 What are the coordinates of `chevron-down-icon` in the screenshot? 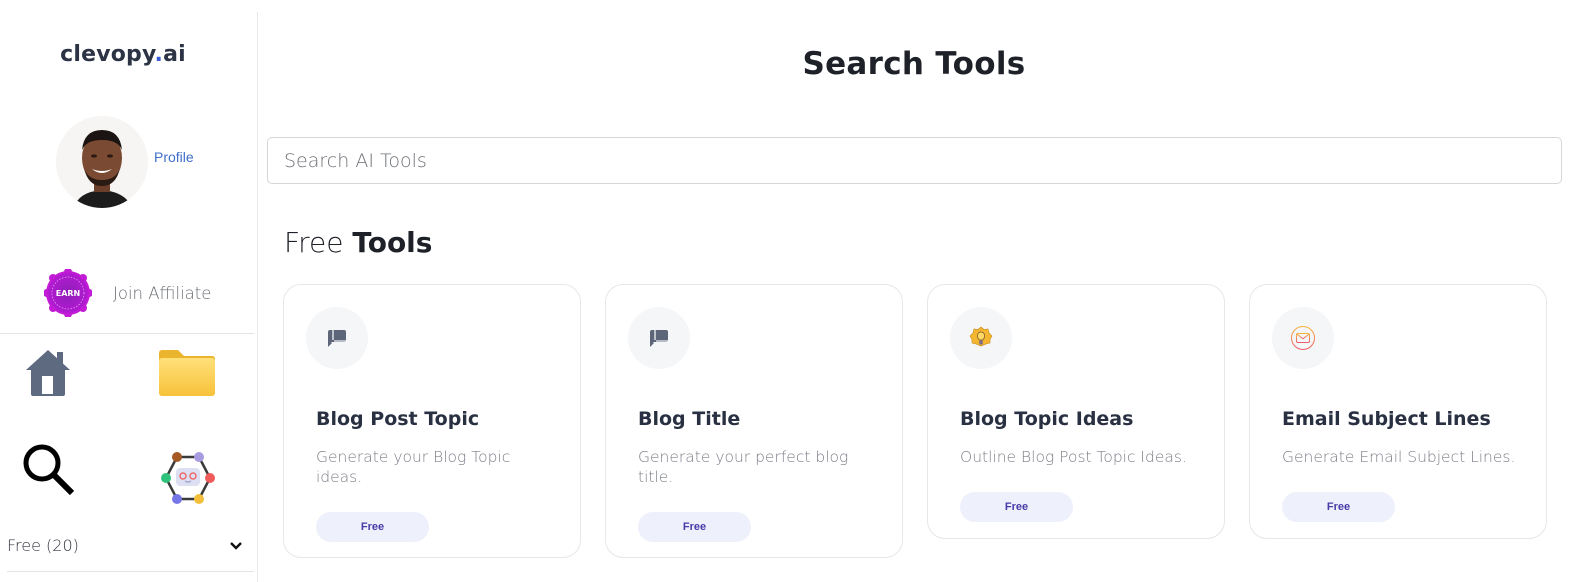 It's located at (236, 545).